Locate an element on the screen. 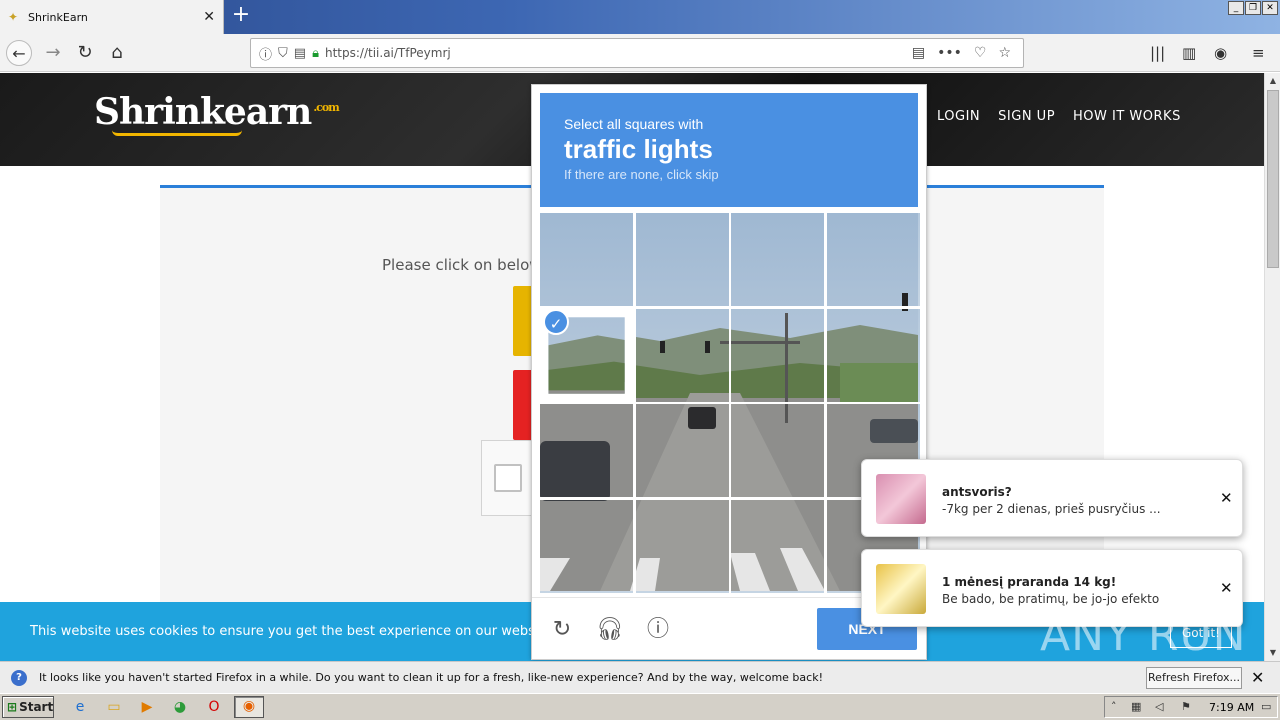  restore-button: ❐ is located at coordinates (1253, 8).